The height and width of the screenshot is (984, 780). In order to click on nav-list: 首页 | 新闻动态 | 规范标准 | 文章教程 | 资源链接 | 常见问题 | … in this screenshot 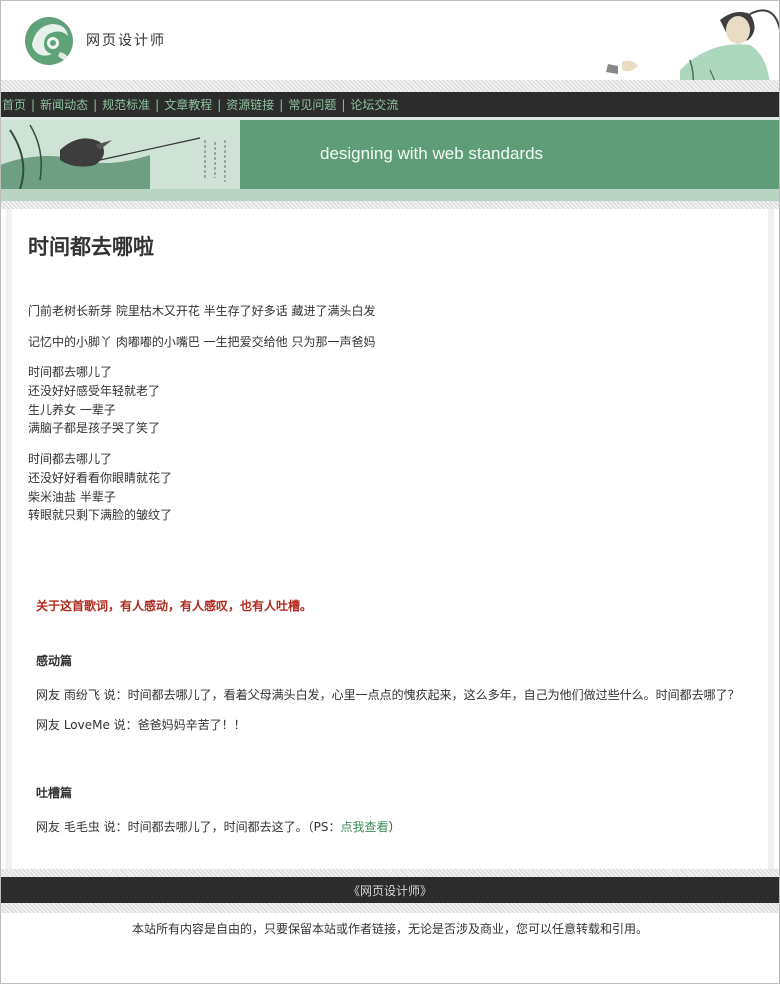, I will do `click(200, 104)`.